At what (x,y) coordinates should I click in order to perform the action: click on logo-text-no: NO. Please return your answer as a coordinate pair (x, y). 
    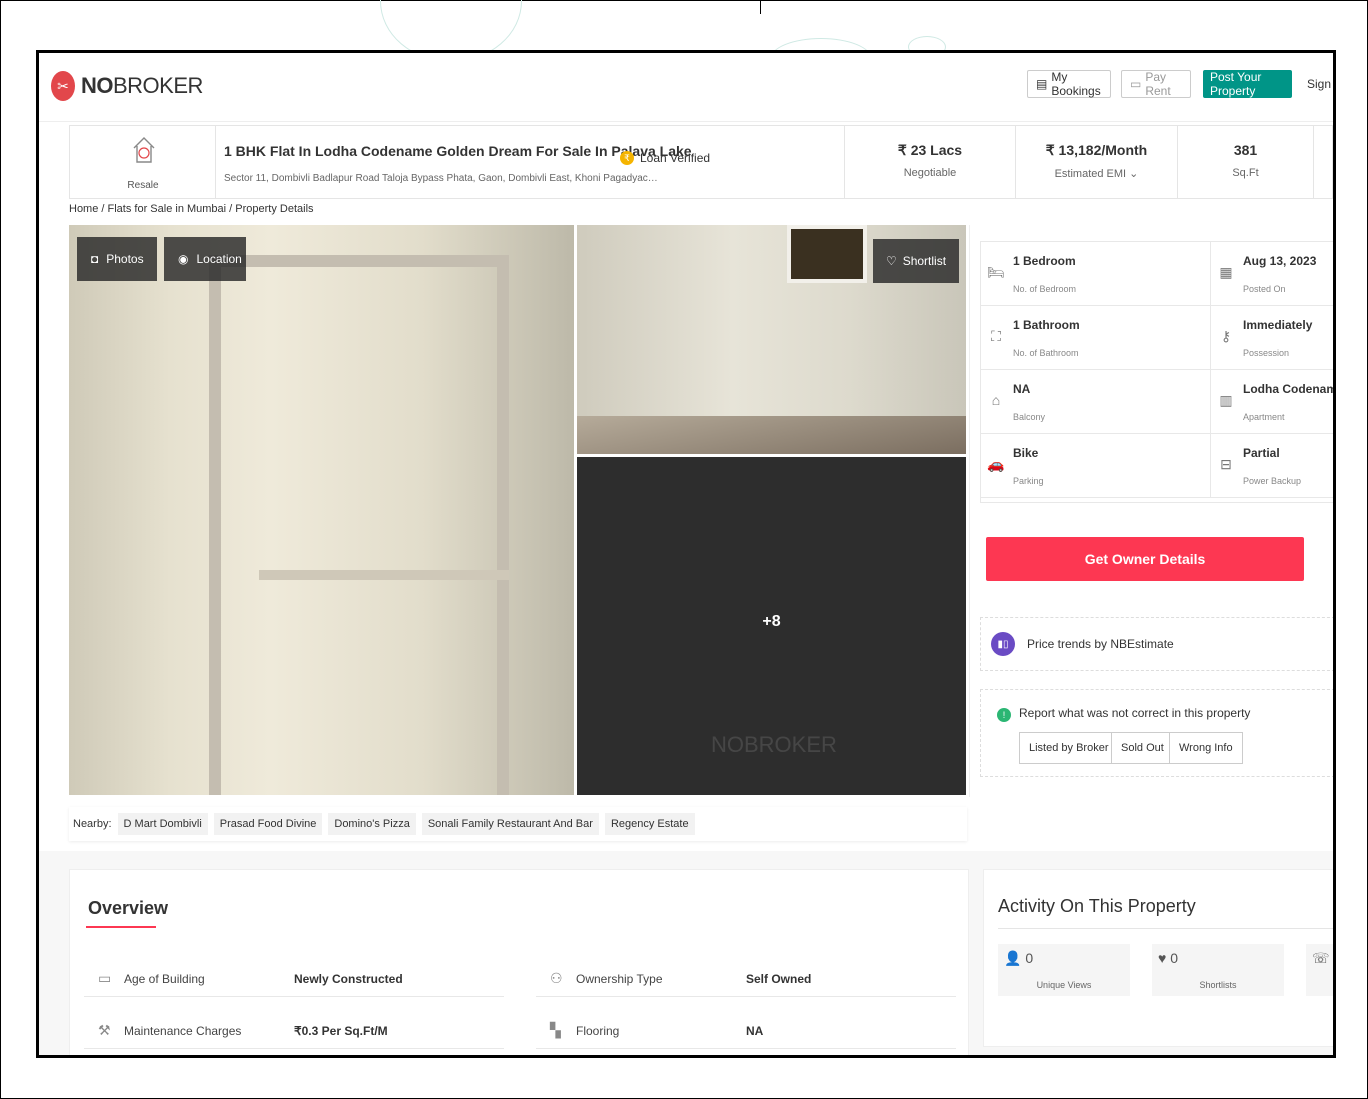
    Looking at the image, I should click on (97, 85).